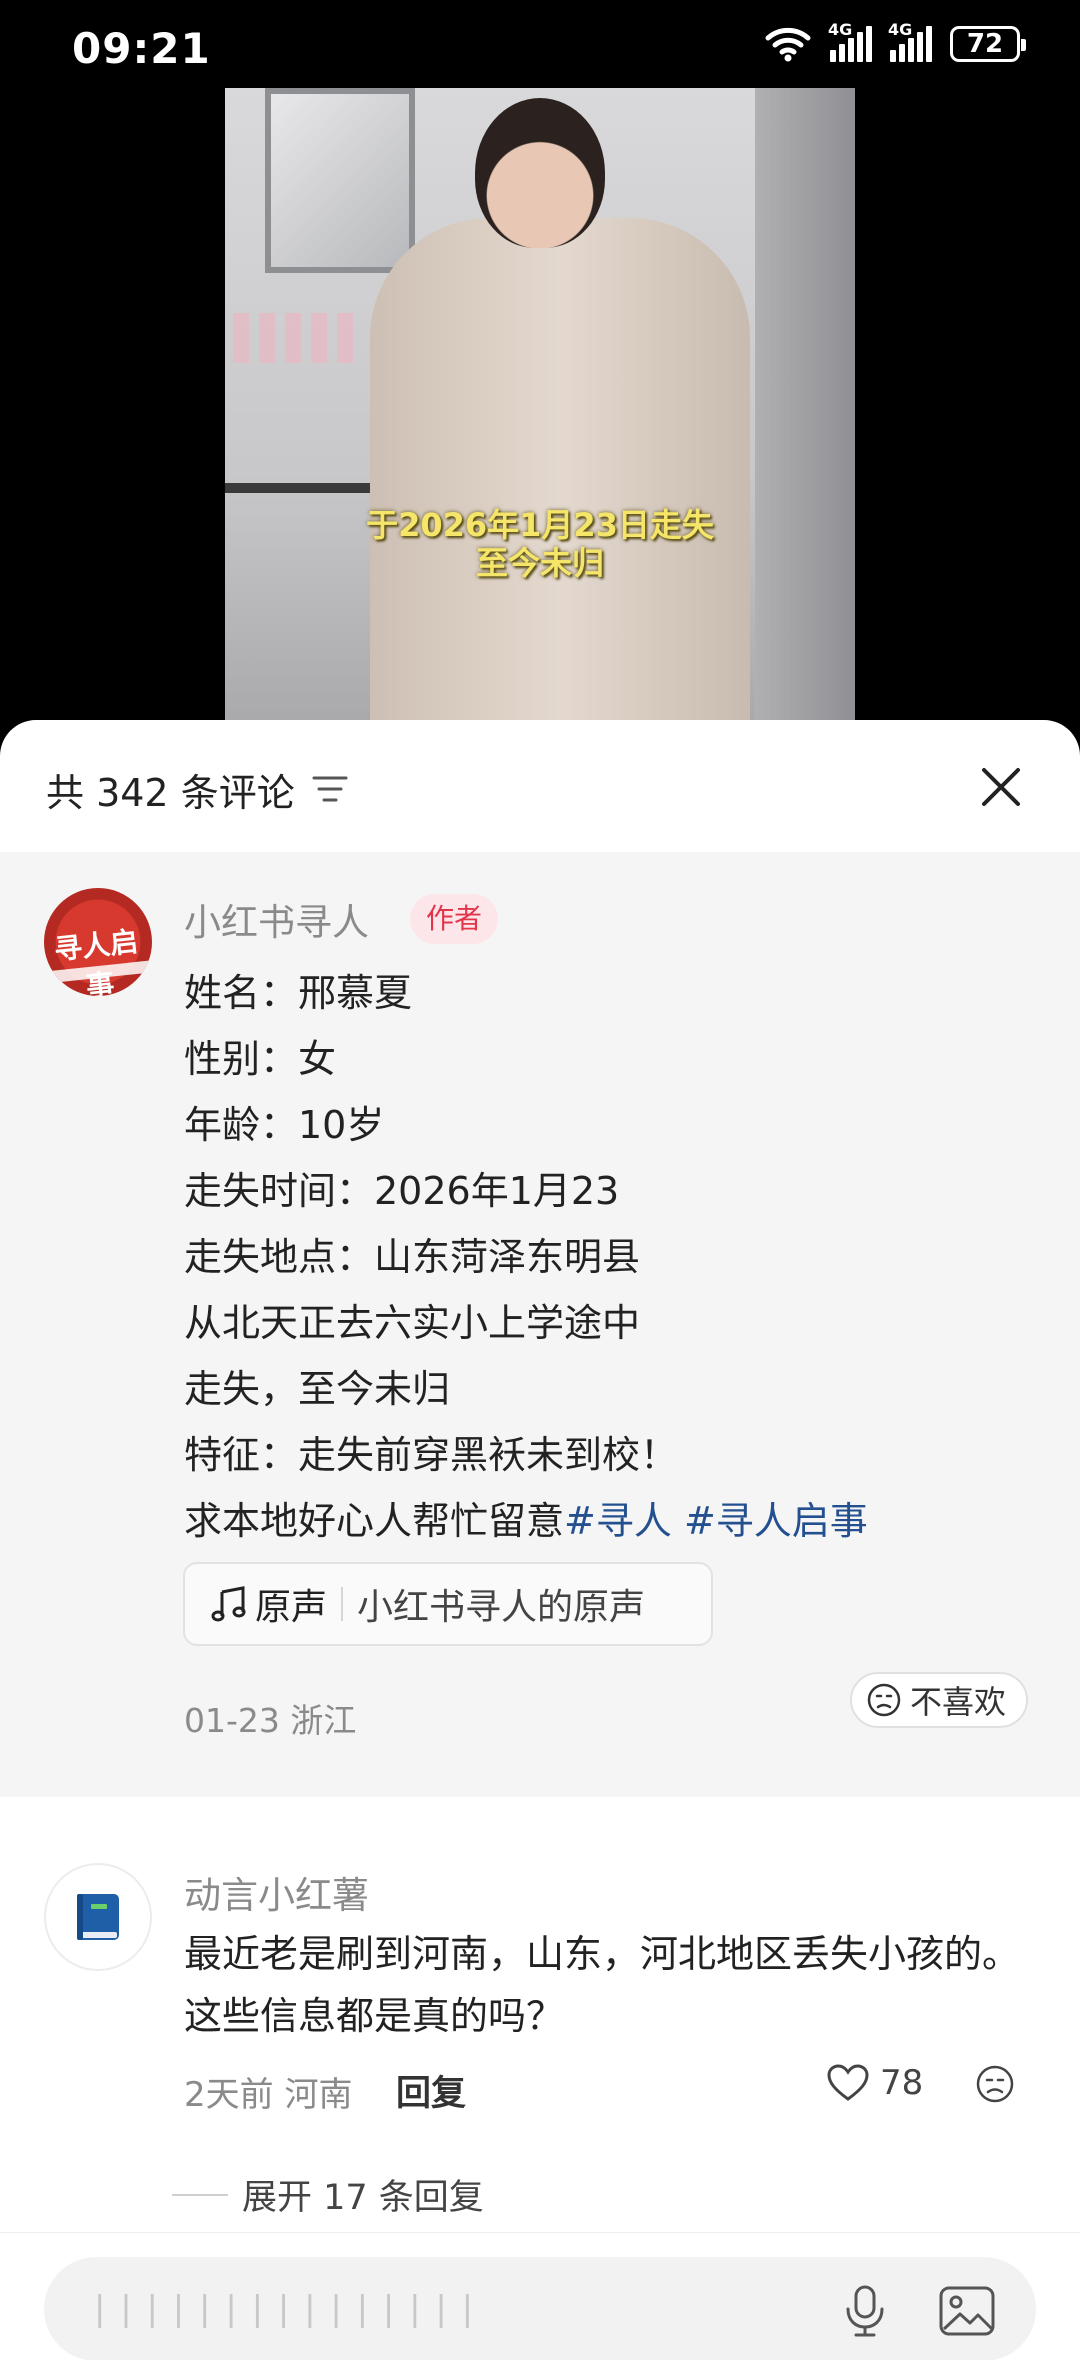 The image size is (1080, 2360). Describe the element at coordinates (228, 1604) in the screenshot. I see `music-note-icon` at that location.